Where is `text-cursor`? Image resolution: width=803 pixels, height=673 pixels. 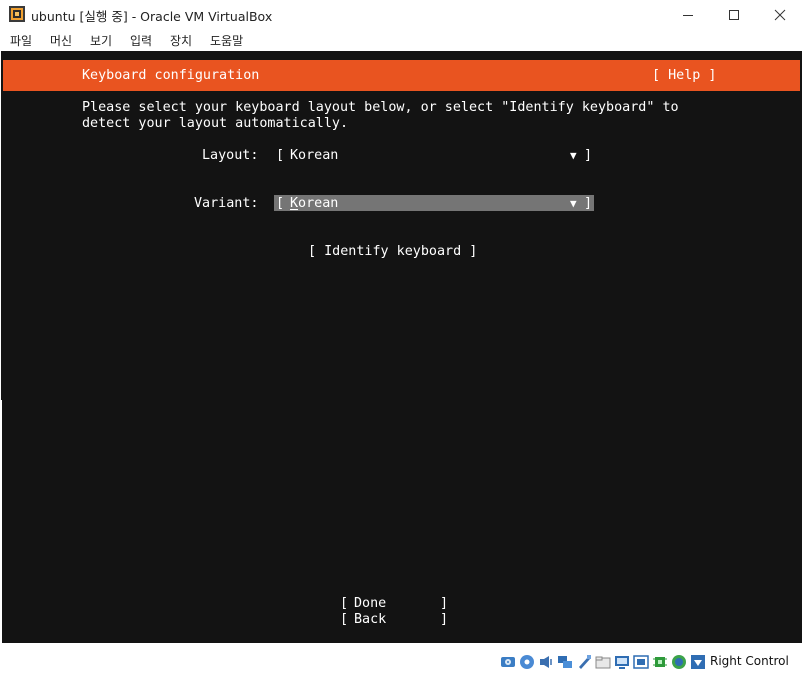
text-cursor is located at coordinates (294, 209).